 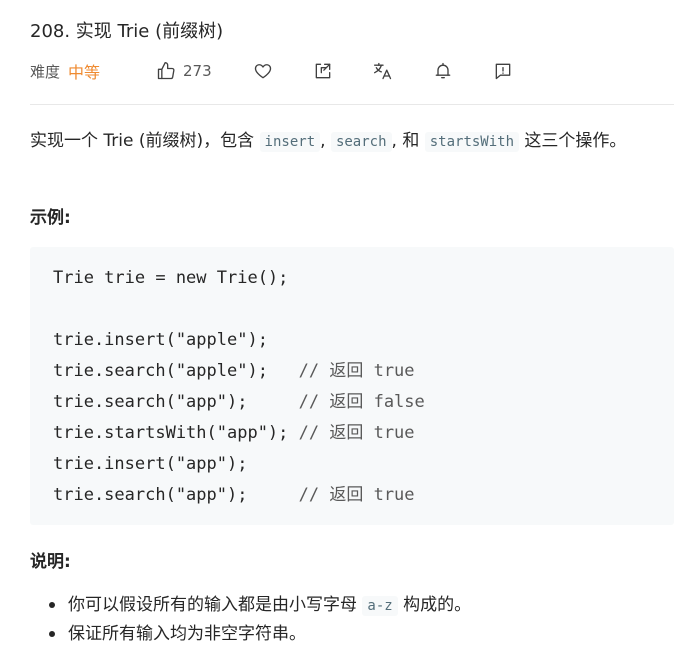 I want to click on problem-title: 208. 实现 Trie (前缀树), so click(x=127, y=31).